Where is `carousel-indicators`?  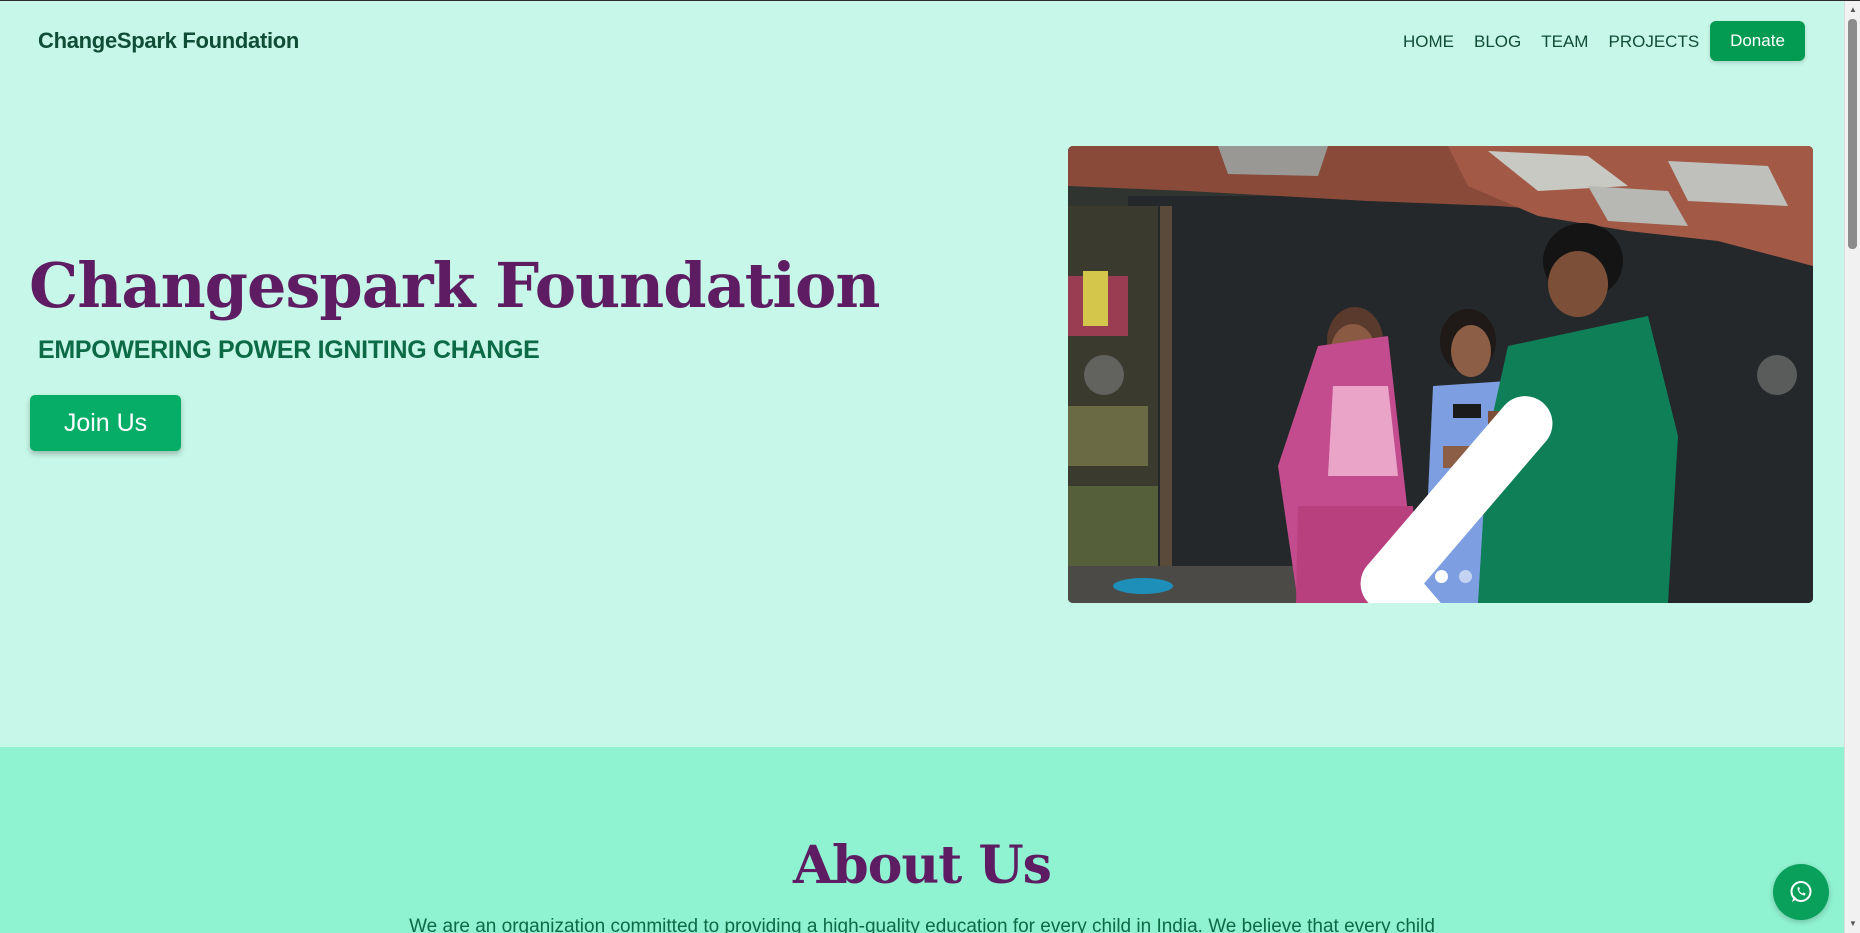
carousel-indicators is located at coordinates (1441, 576).